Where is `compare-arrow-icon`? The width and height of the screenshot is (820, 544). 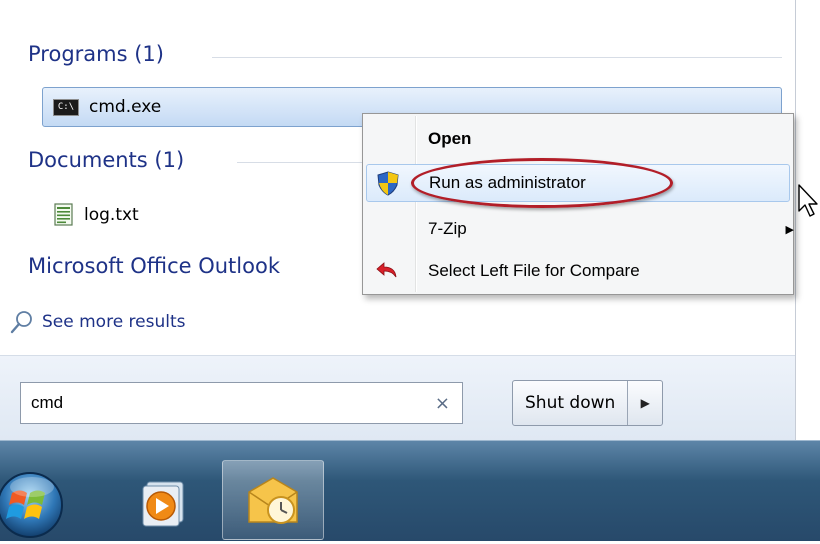
compare-arrow-icon is located at coordinates (387, 271).